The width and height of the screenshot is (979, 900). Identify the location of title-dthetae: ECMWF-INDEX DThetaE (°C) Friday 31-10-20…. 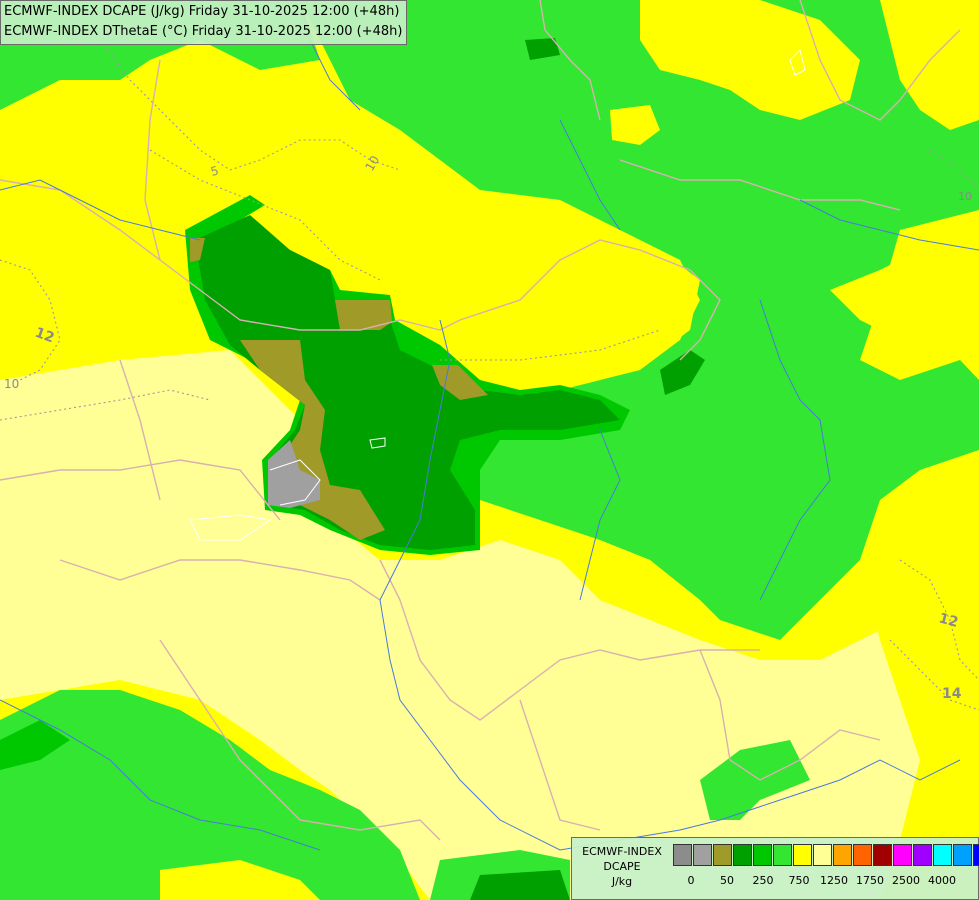
(203, 31).